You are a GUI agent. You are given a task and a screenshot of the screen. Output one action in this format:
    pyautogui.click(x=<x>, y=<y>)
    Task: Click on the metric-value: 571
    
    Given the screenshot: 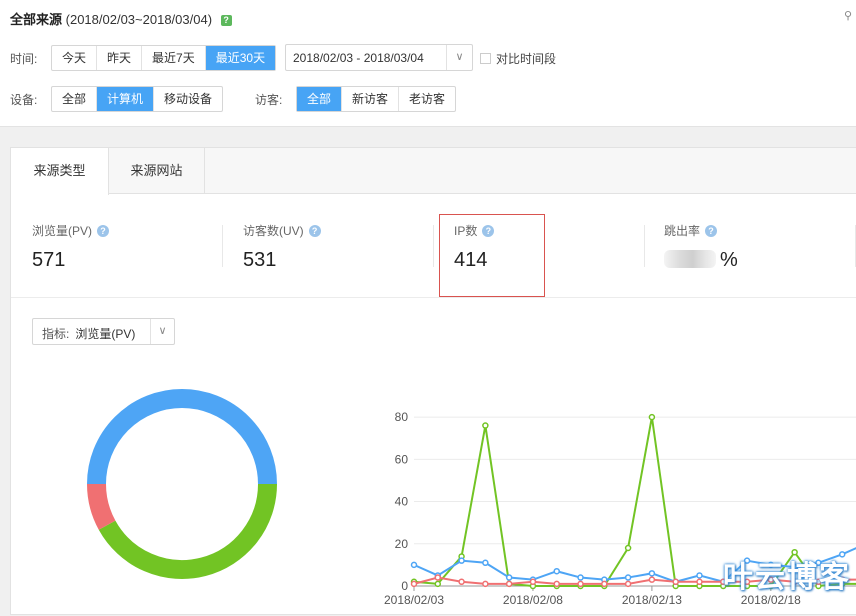 What is the action you would take?
    pyautogui.click(x=49, y=260)
    